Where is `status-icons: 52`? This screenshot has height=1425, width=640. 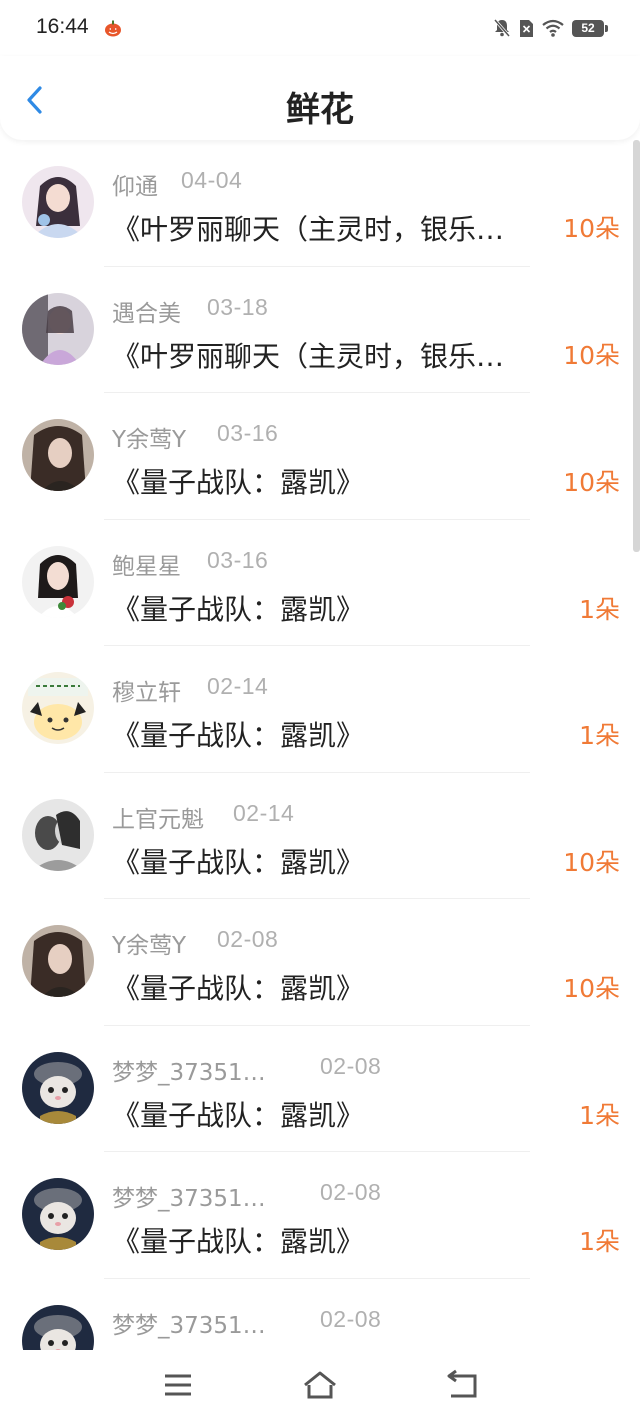 status-icons: 52 is located at coordinates (550, 28).